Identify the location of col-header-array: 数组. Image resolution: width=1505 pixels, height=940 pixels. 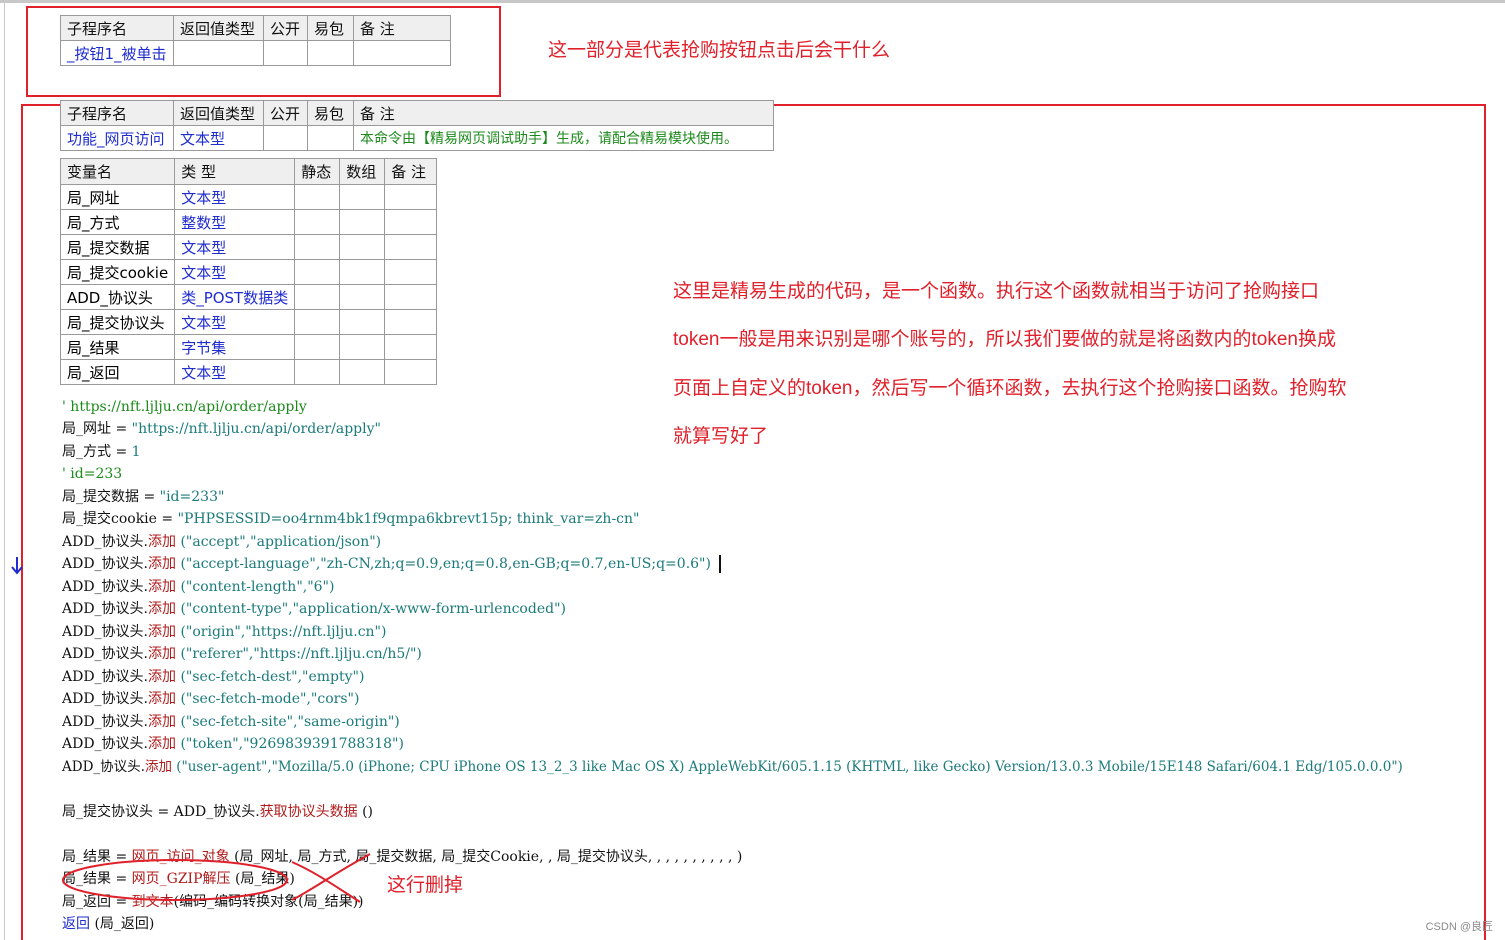
(362, 171).